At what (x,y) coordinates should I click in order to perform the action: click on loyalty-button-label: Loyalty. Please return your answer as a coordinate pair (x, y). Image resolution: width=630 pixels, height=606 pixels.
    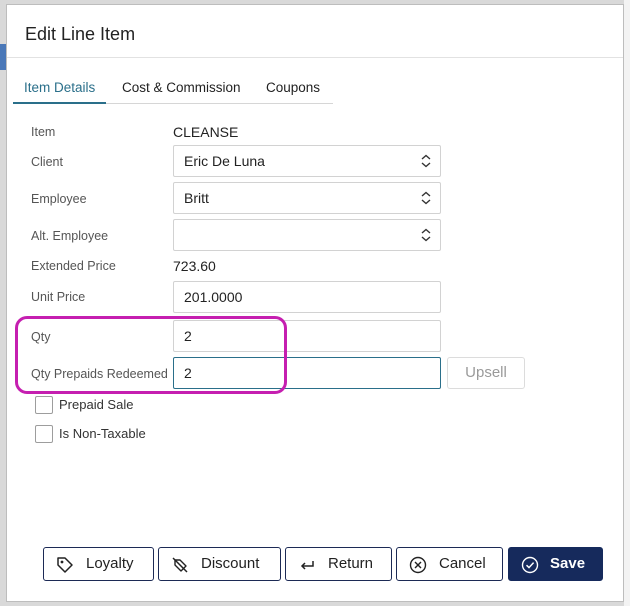
    Looking at the image, I should click on (110, 563).